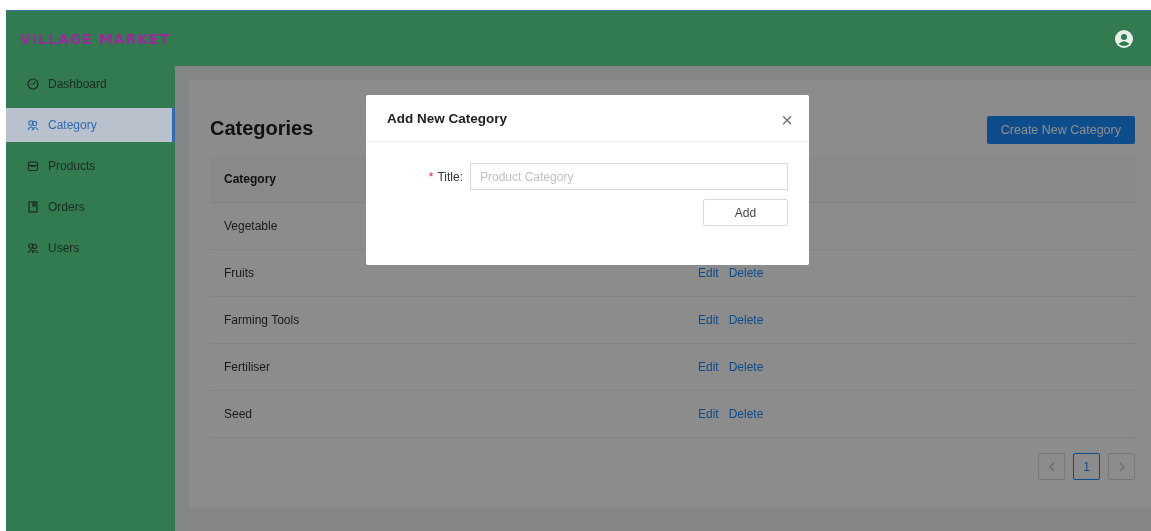 The height and width of the screenshot is (531, 1151). I want to click on sidebar-item: Dashboard, so click(90, 84).